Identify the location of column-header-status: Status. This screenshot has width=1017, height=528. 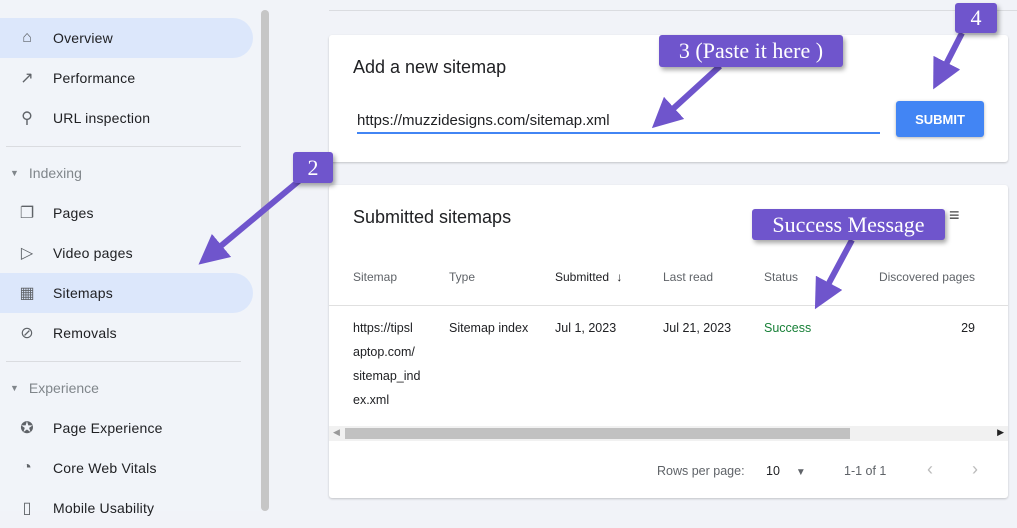
(781, 277).